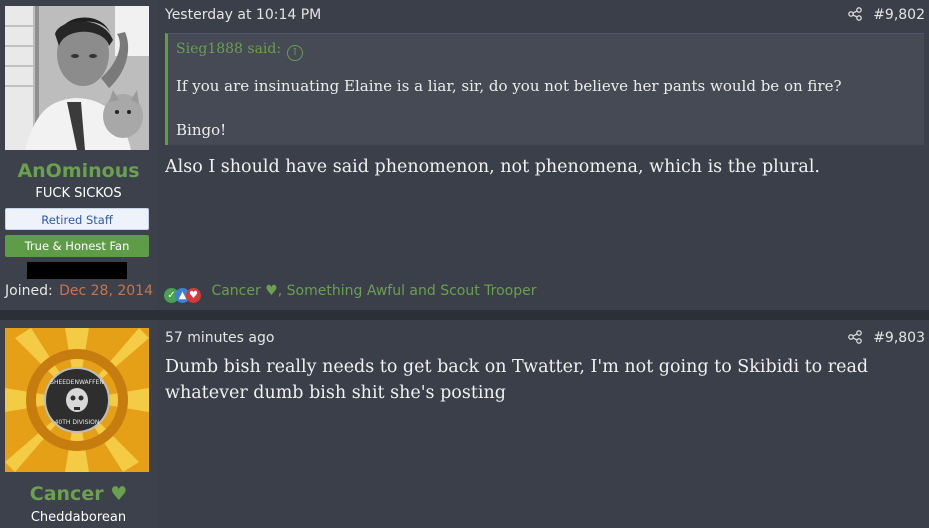 The width and height of the screenshot is (929, 528). I want to click on avatar-text-top: SHEEDENWAFFEN, so click(77, 382).